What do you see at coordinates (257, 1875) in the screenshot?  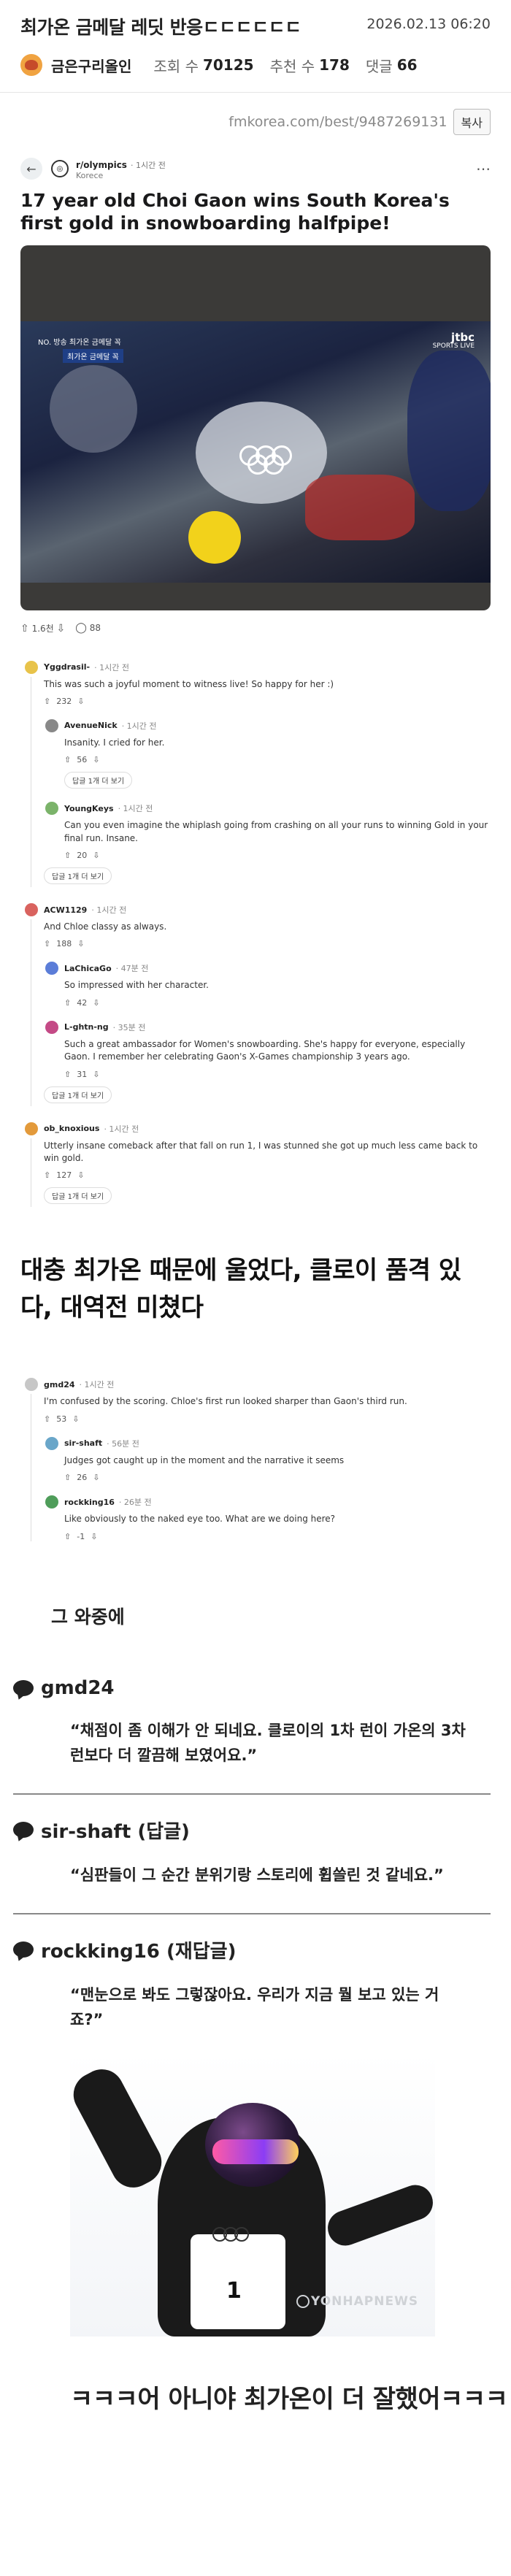 I see `translation-quote: “심판들이 그 순간 분위기랑 스토리에 휩쓸린 것 같네요.”` at bounding box center [257, 1875].